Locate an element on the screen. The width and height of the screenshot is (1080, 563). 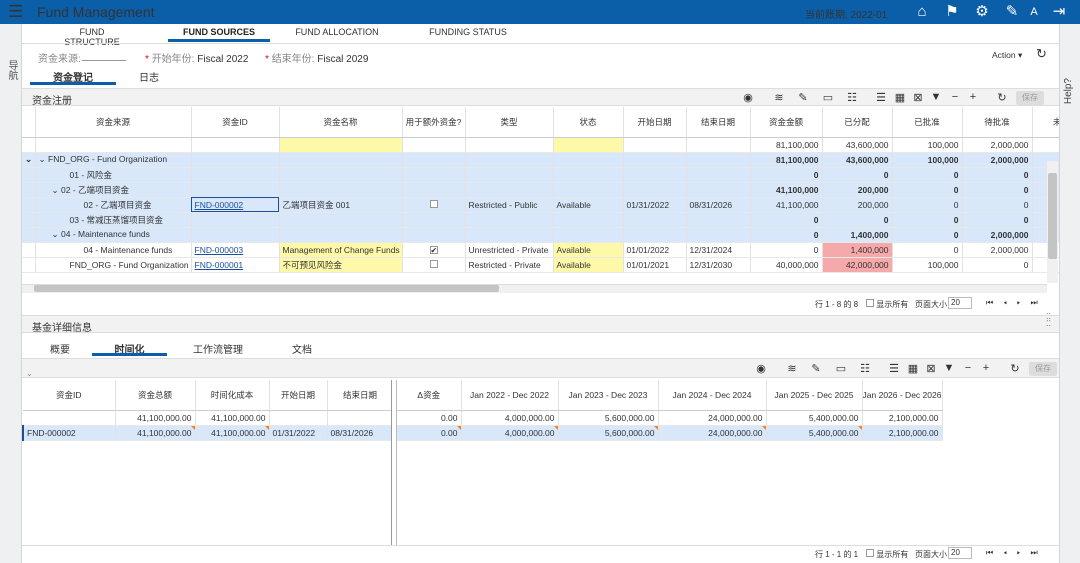
tab-workflow: 工作流管理 is located at coordinates (218, 348).